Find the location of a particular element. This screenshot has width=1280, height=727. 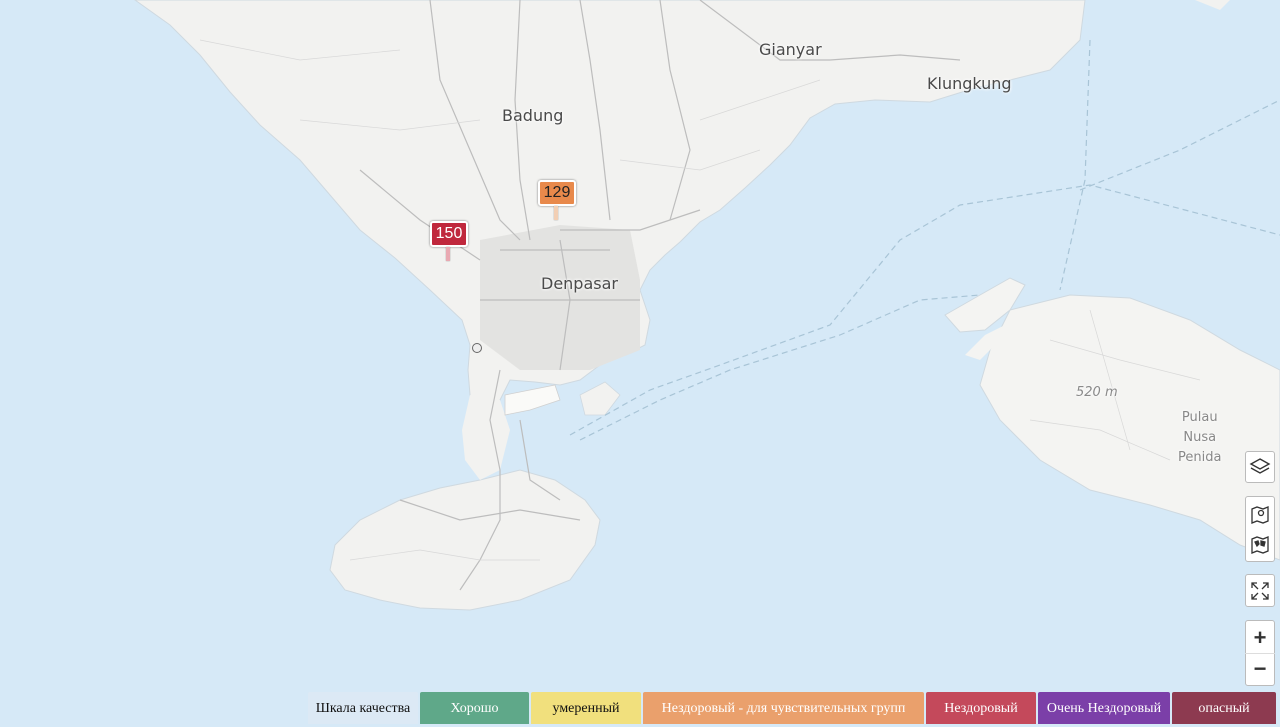

legend-moderate: умеренный is located at coordinates (586, 708).